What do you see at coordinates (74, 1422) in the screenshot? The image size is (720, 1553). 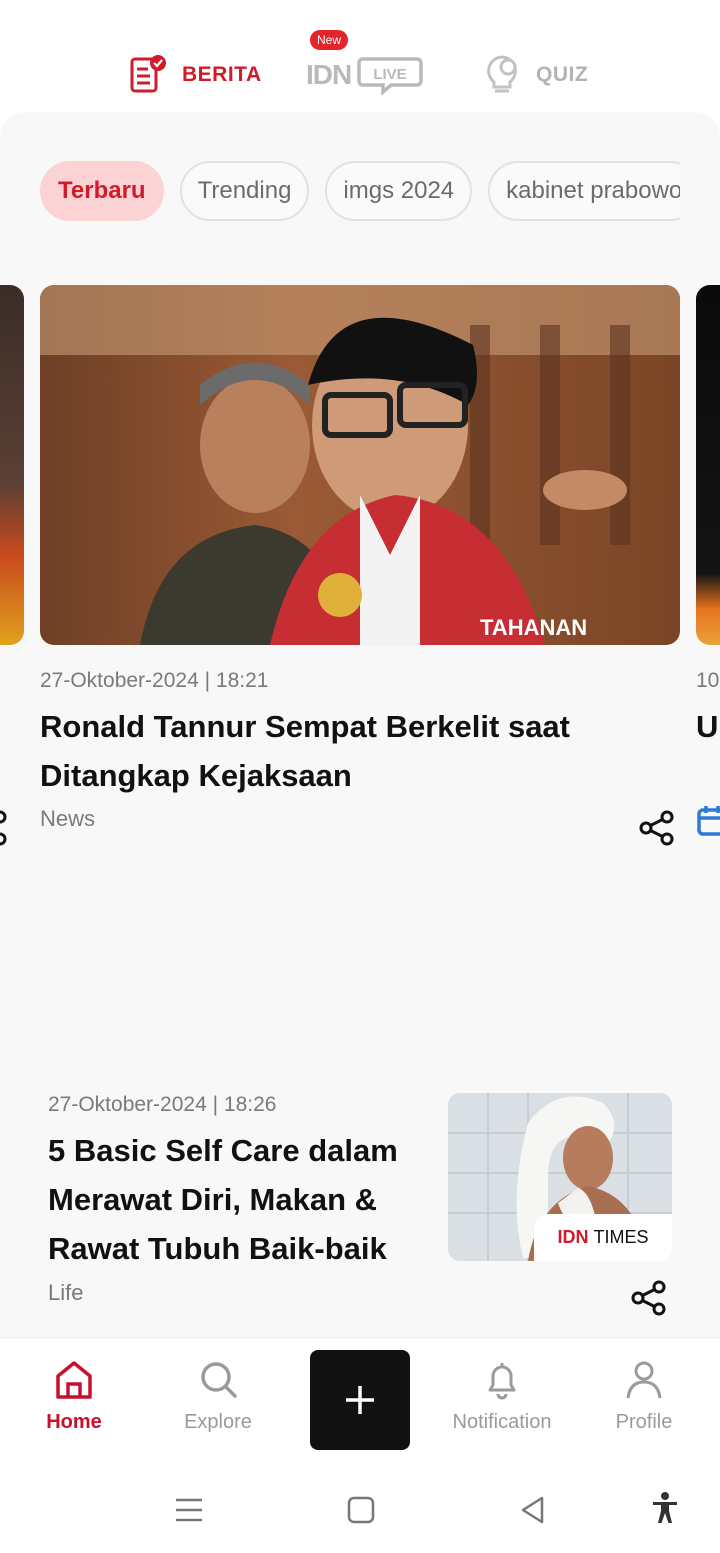 I see `nav-home-label: Home` at bounding box center [74, 1422].